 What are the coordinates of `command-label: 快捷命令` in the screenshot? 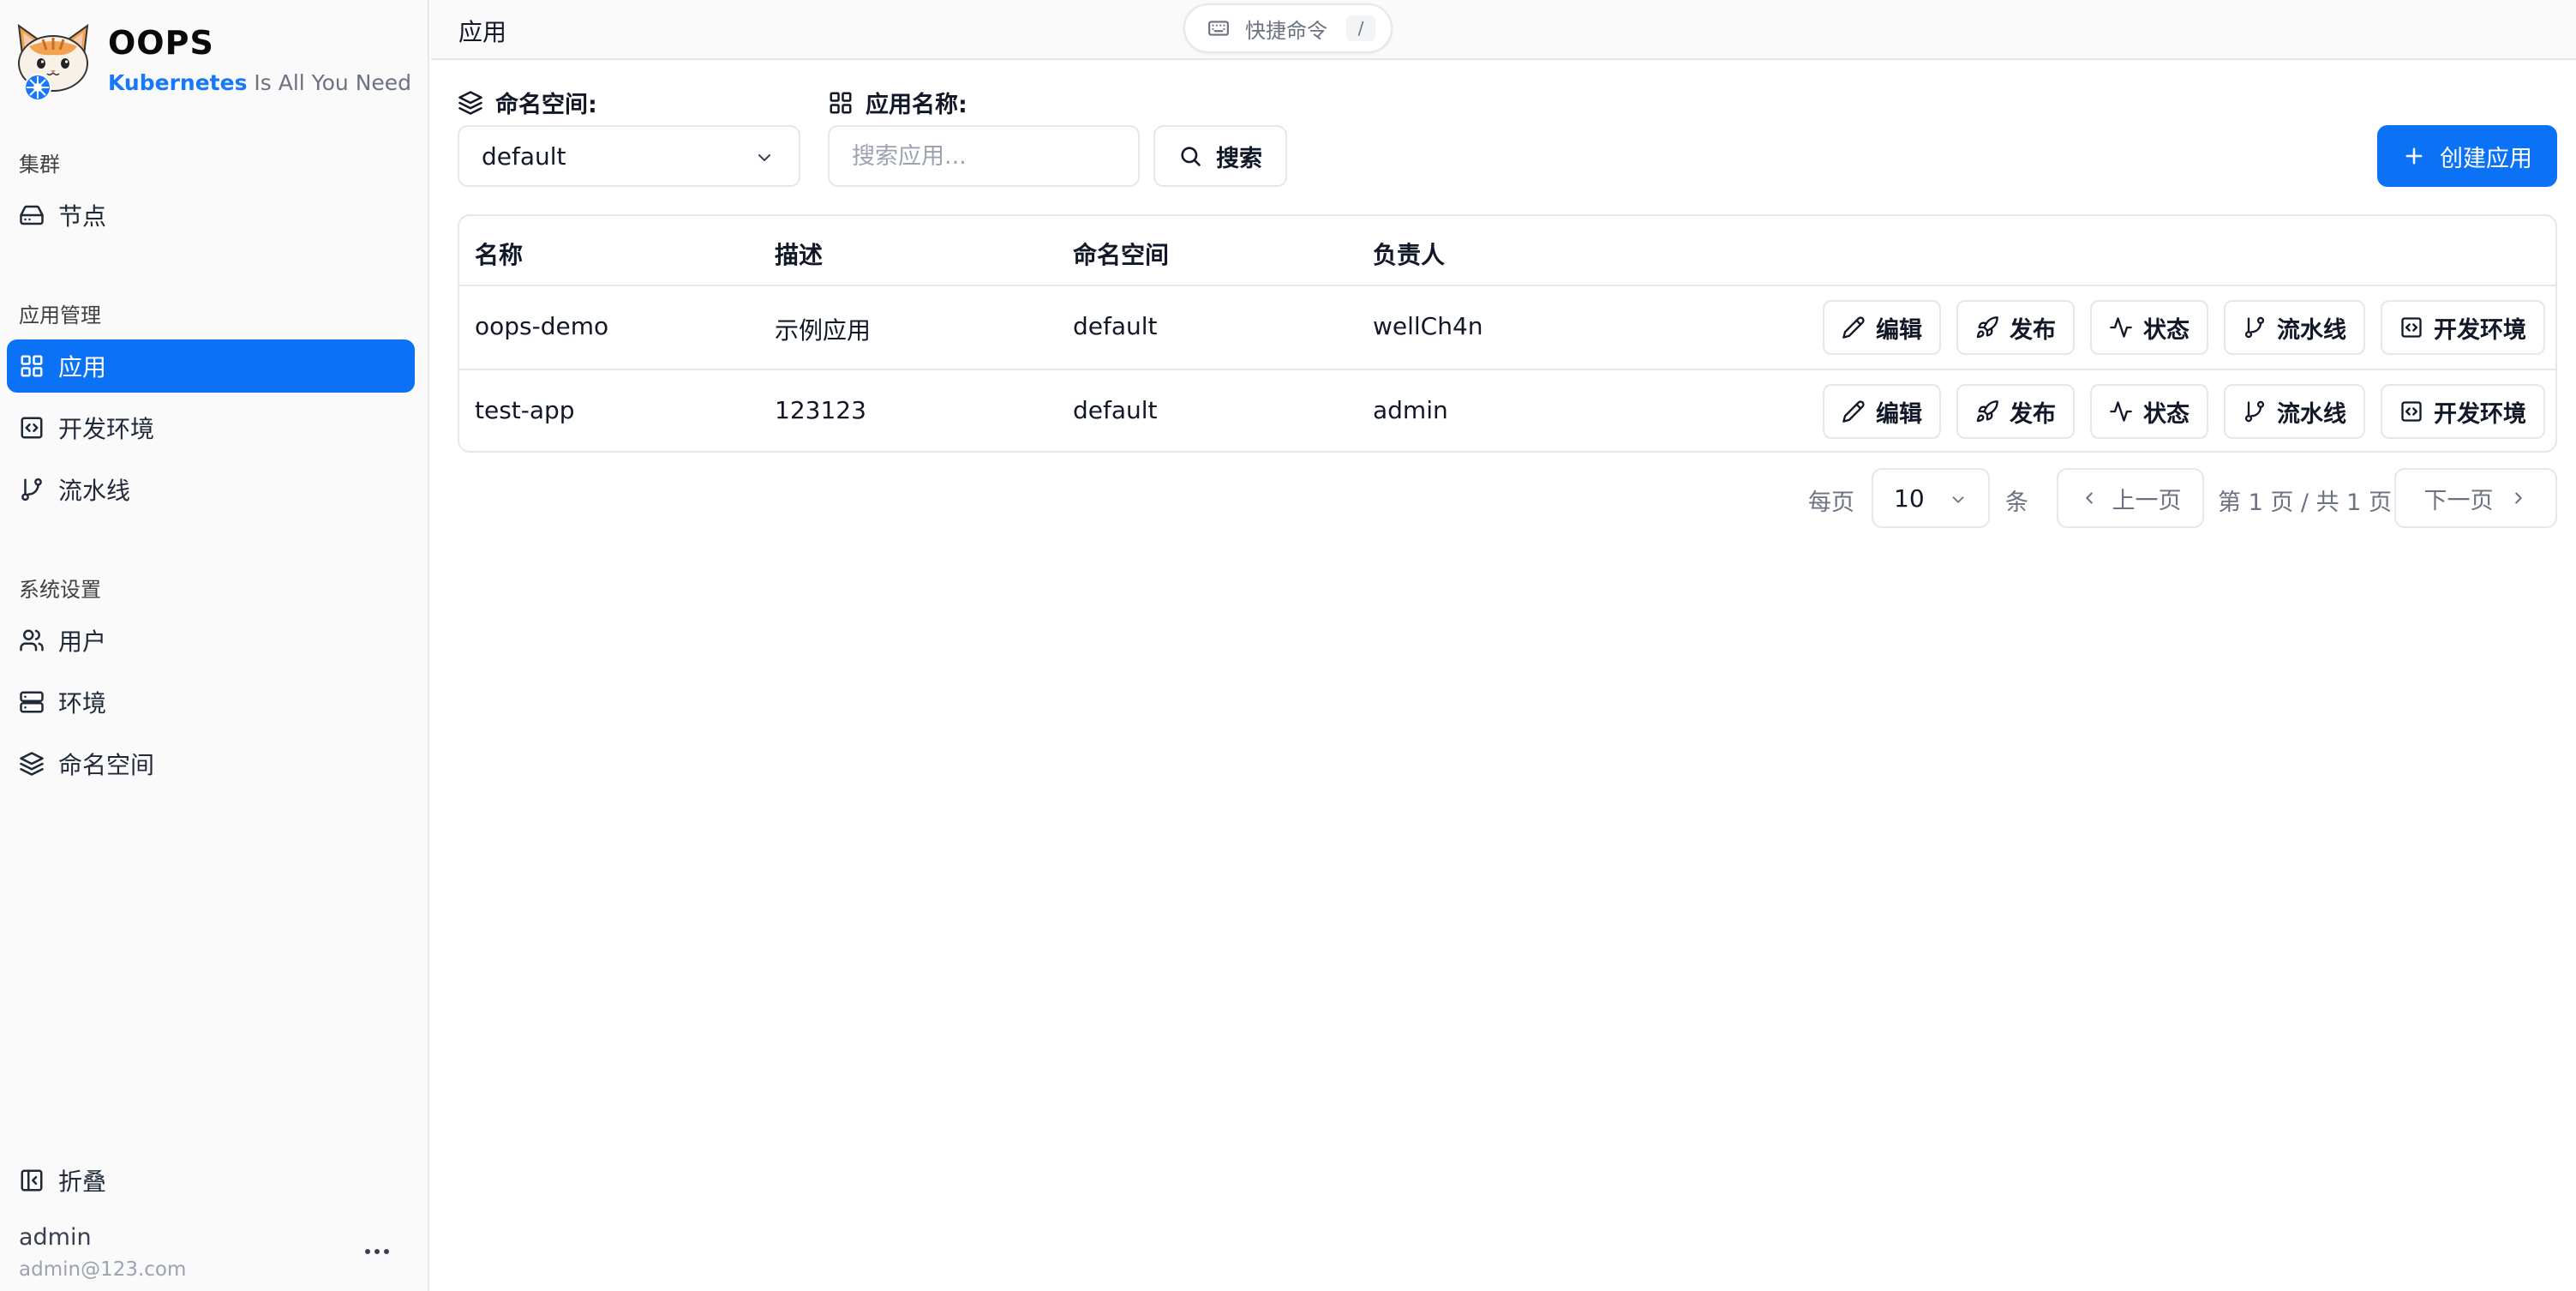 It's located at (1286, 30).